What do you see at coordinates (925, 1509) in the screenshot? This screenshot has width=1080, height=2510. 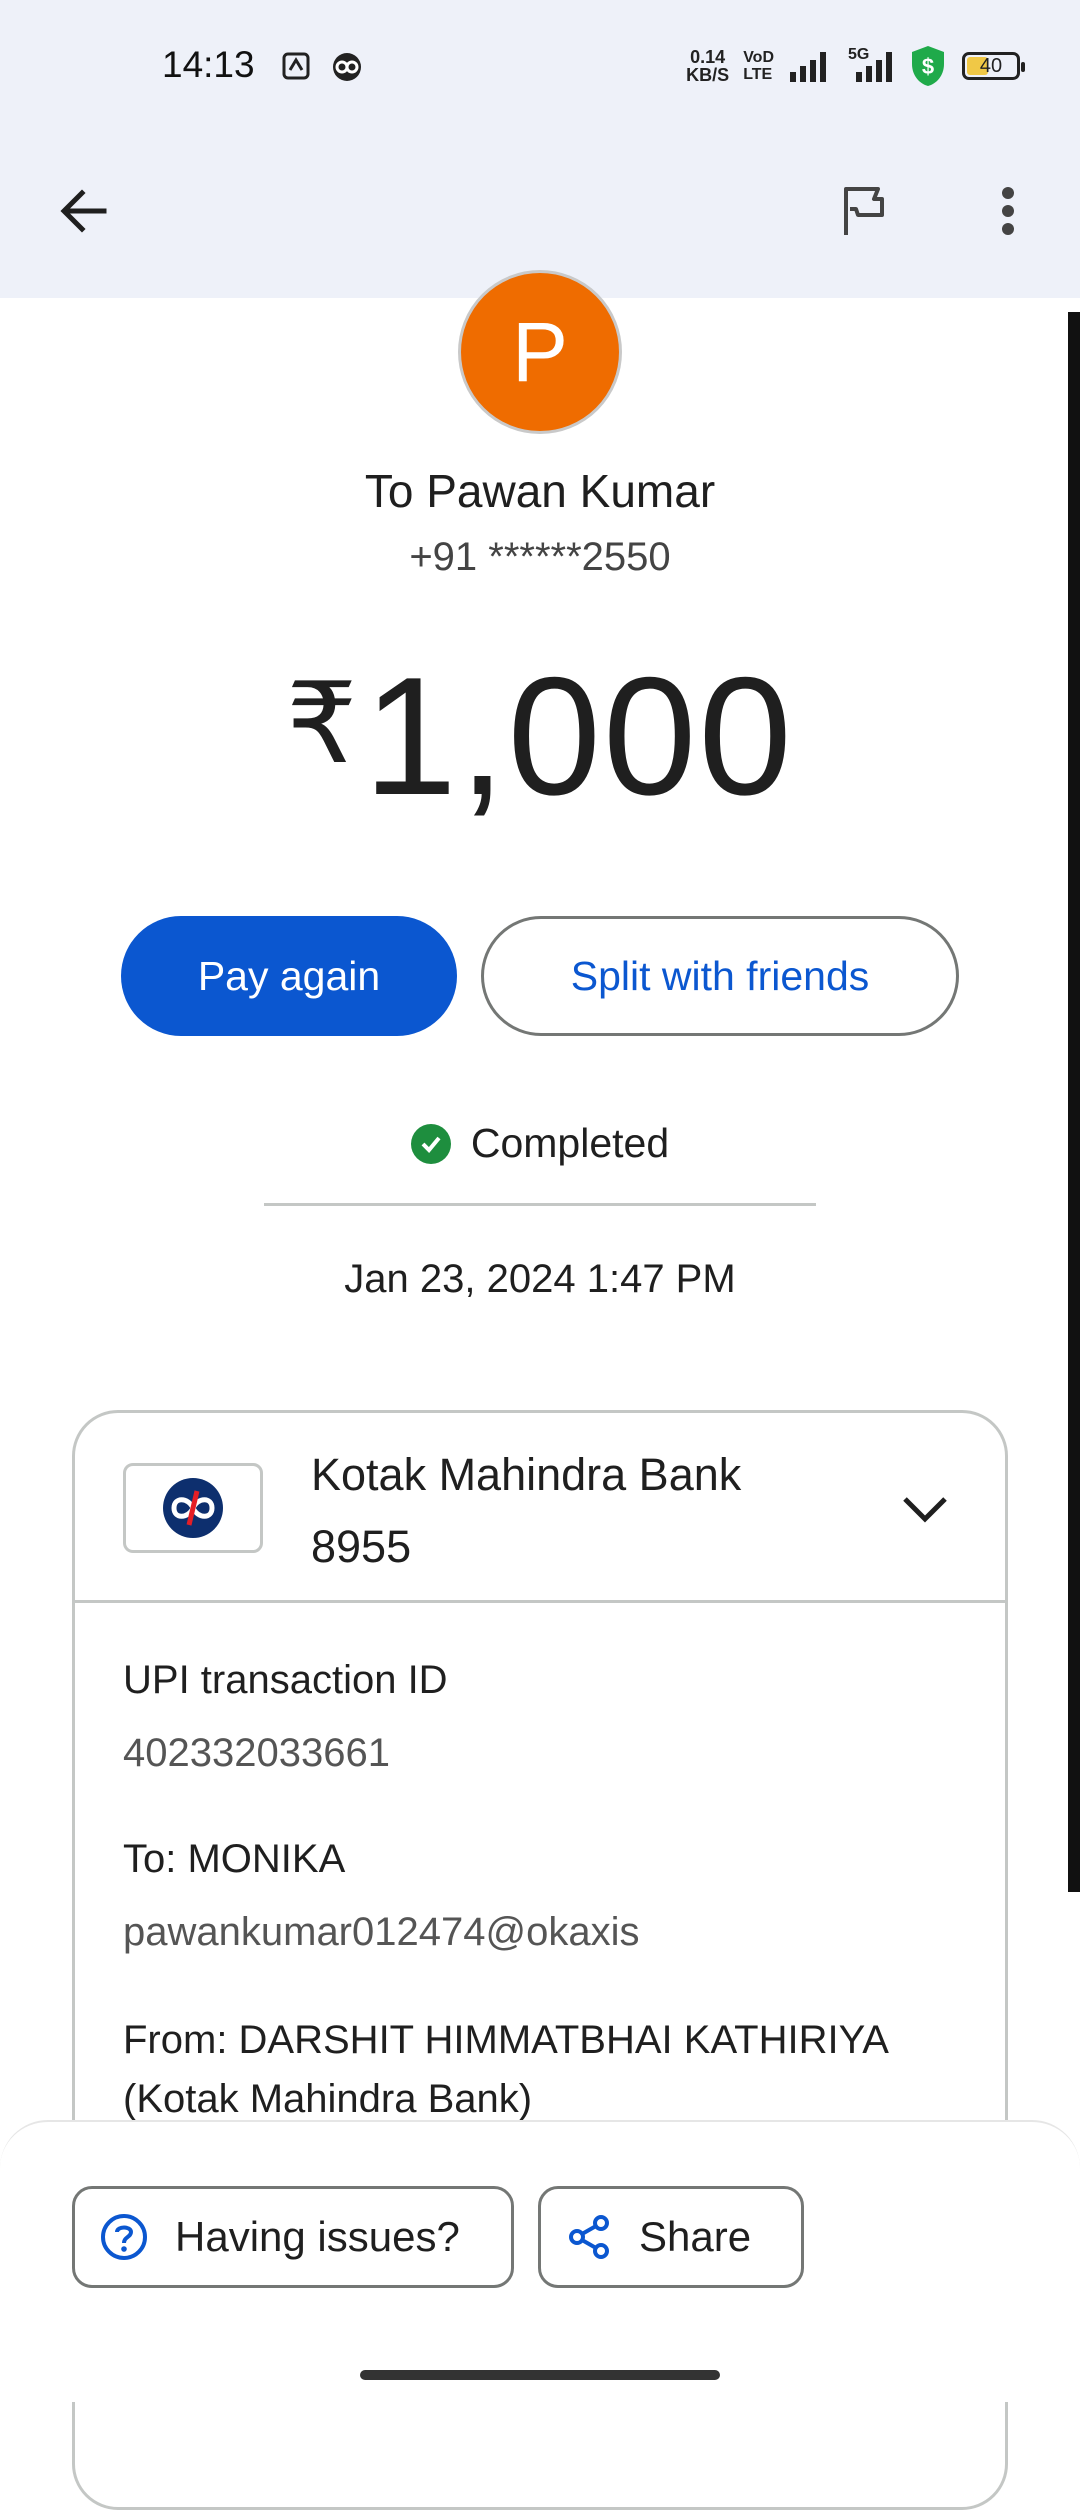 I see `chevron-down-icon` at bounding box center [925, 1509].